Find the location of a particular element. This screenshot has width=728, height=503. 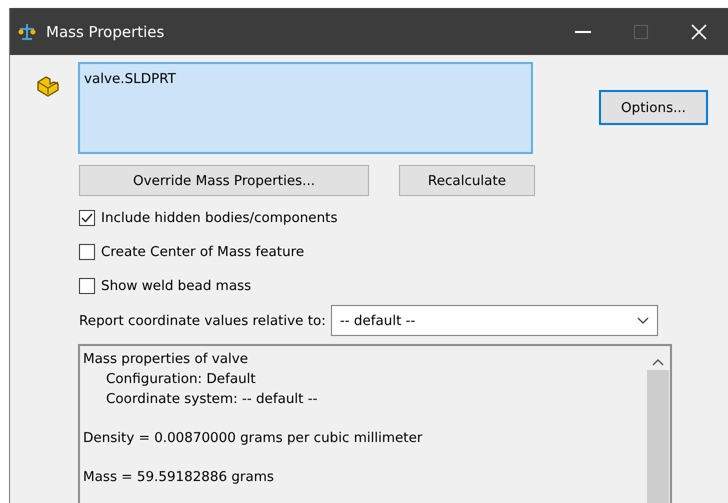

result-line: Mass properties of valve is located at coordinates (166, 359).